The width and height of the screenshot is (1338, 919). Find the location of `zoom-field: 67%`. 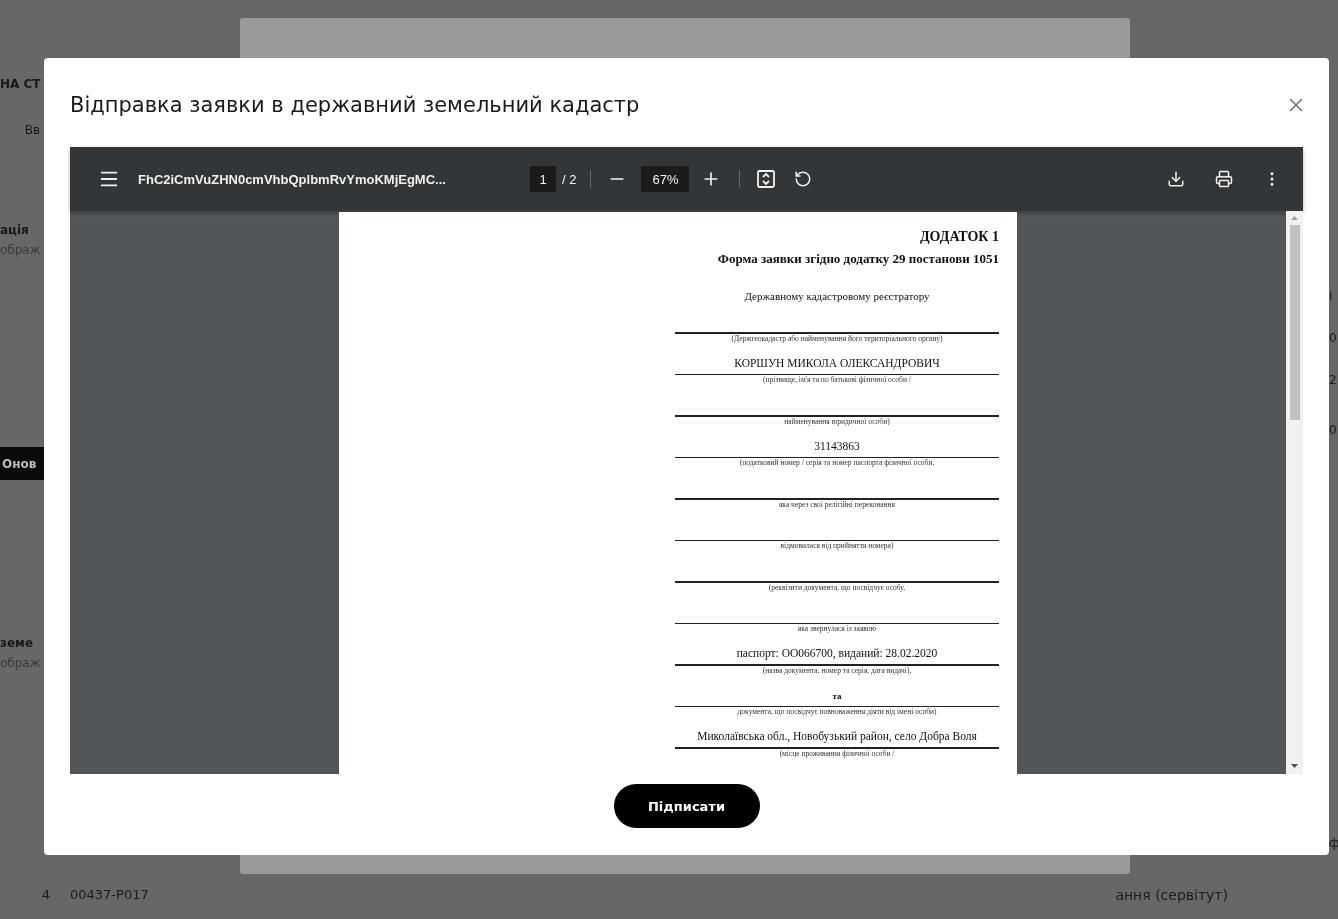

zoom-field: 67% is located at coordinates (665, 179).